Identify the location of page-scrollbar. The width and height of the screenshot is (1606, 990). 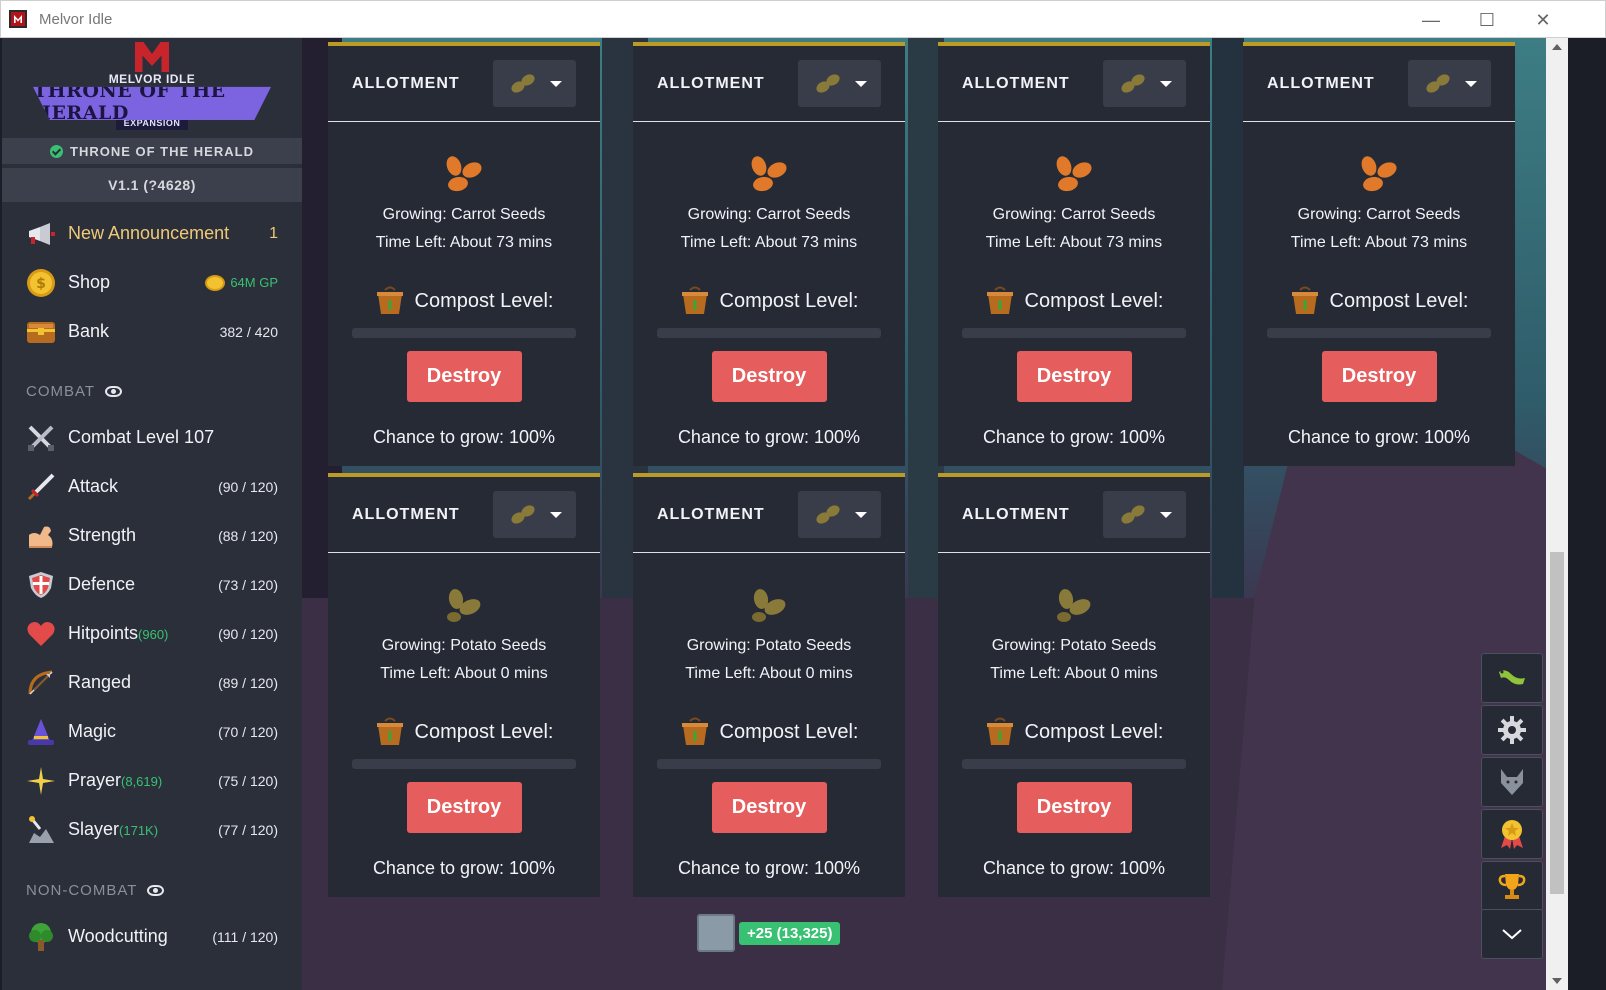
(1557, 514).